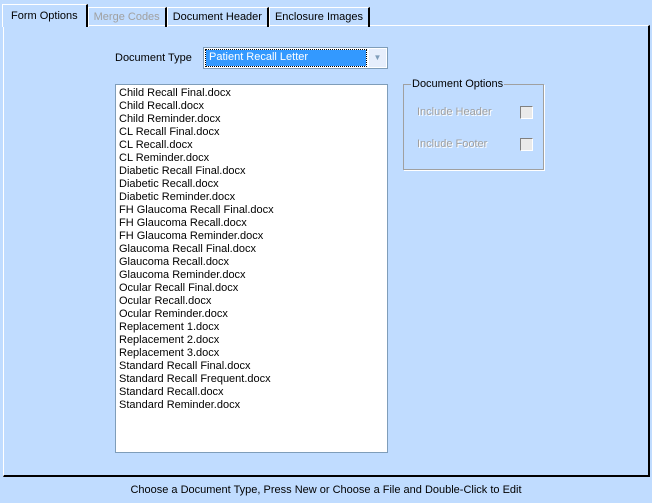 This screenshot has width=652, height=503. I want to click on file-list-item: Glaucoma Recall.docx, so click(253, 262).